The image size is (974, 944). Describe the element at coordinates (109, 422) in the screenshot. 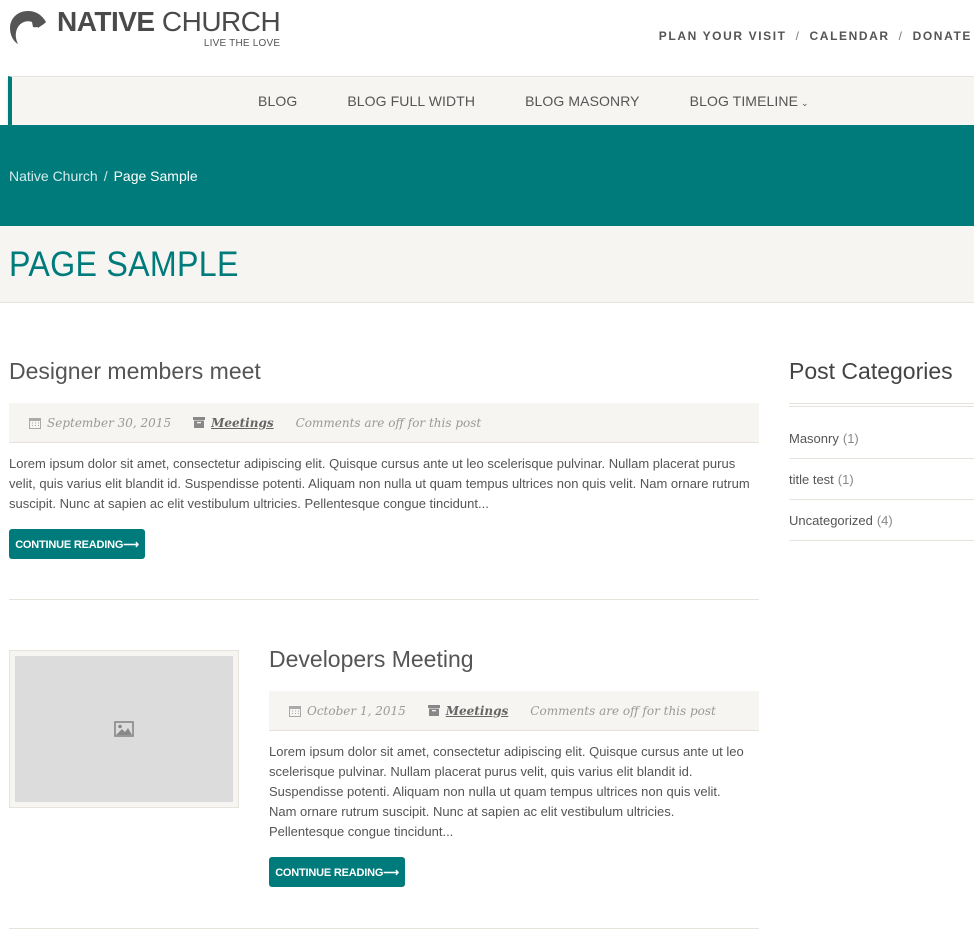

I see `post-date: September 30, 2015` at that location.